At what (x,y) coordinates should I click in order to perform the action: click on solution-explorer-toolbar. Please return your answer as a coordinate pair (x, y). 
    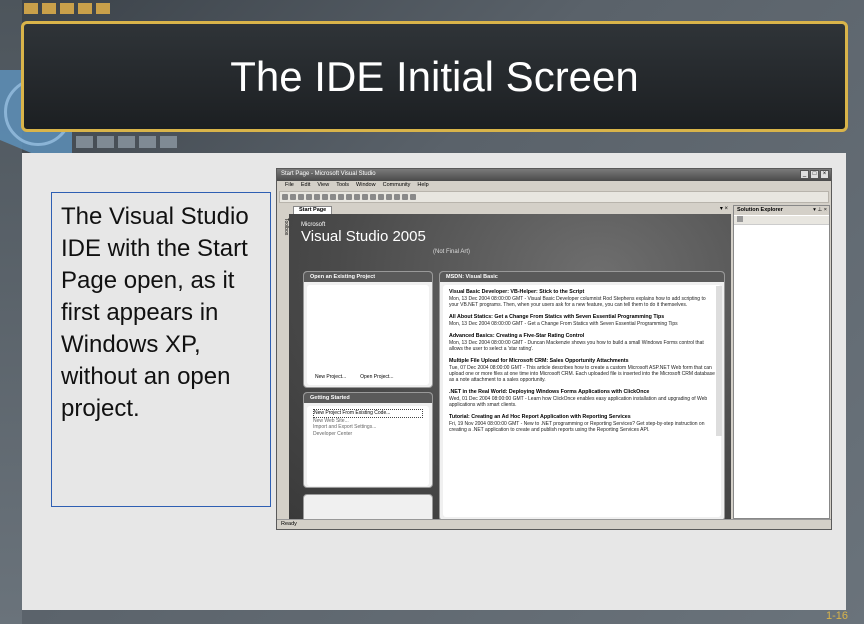
    Looking at the image, I should click on (781, 220).